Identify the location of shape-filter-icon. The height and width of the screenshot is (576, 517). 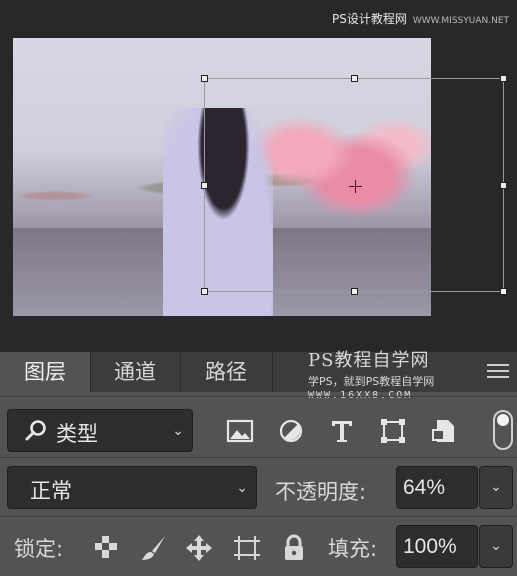
(393, 431).